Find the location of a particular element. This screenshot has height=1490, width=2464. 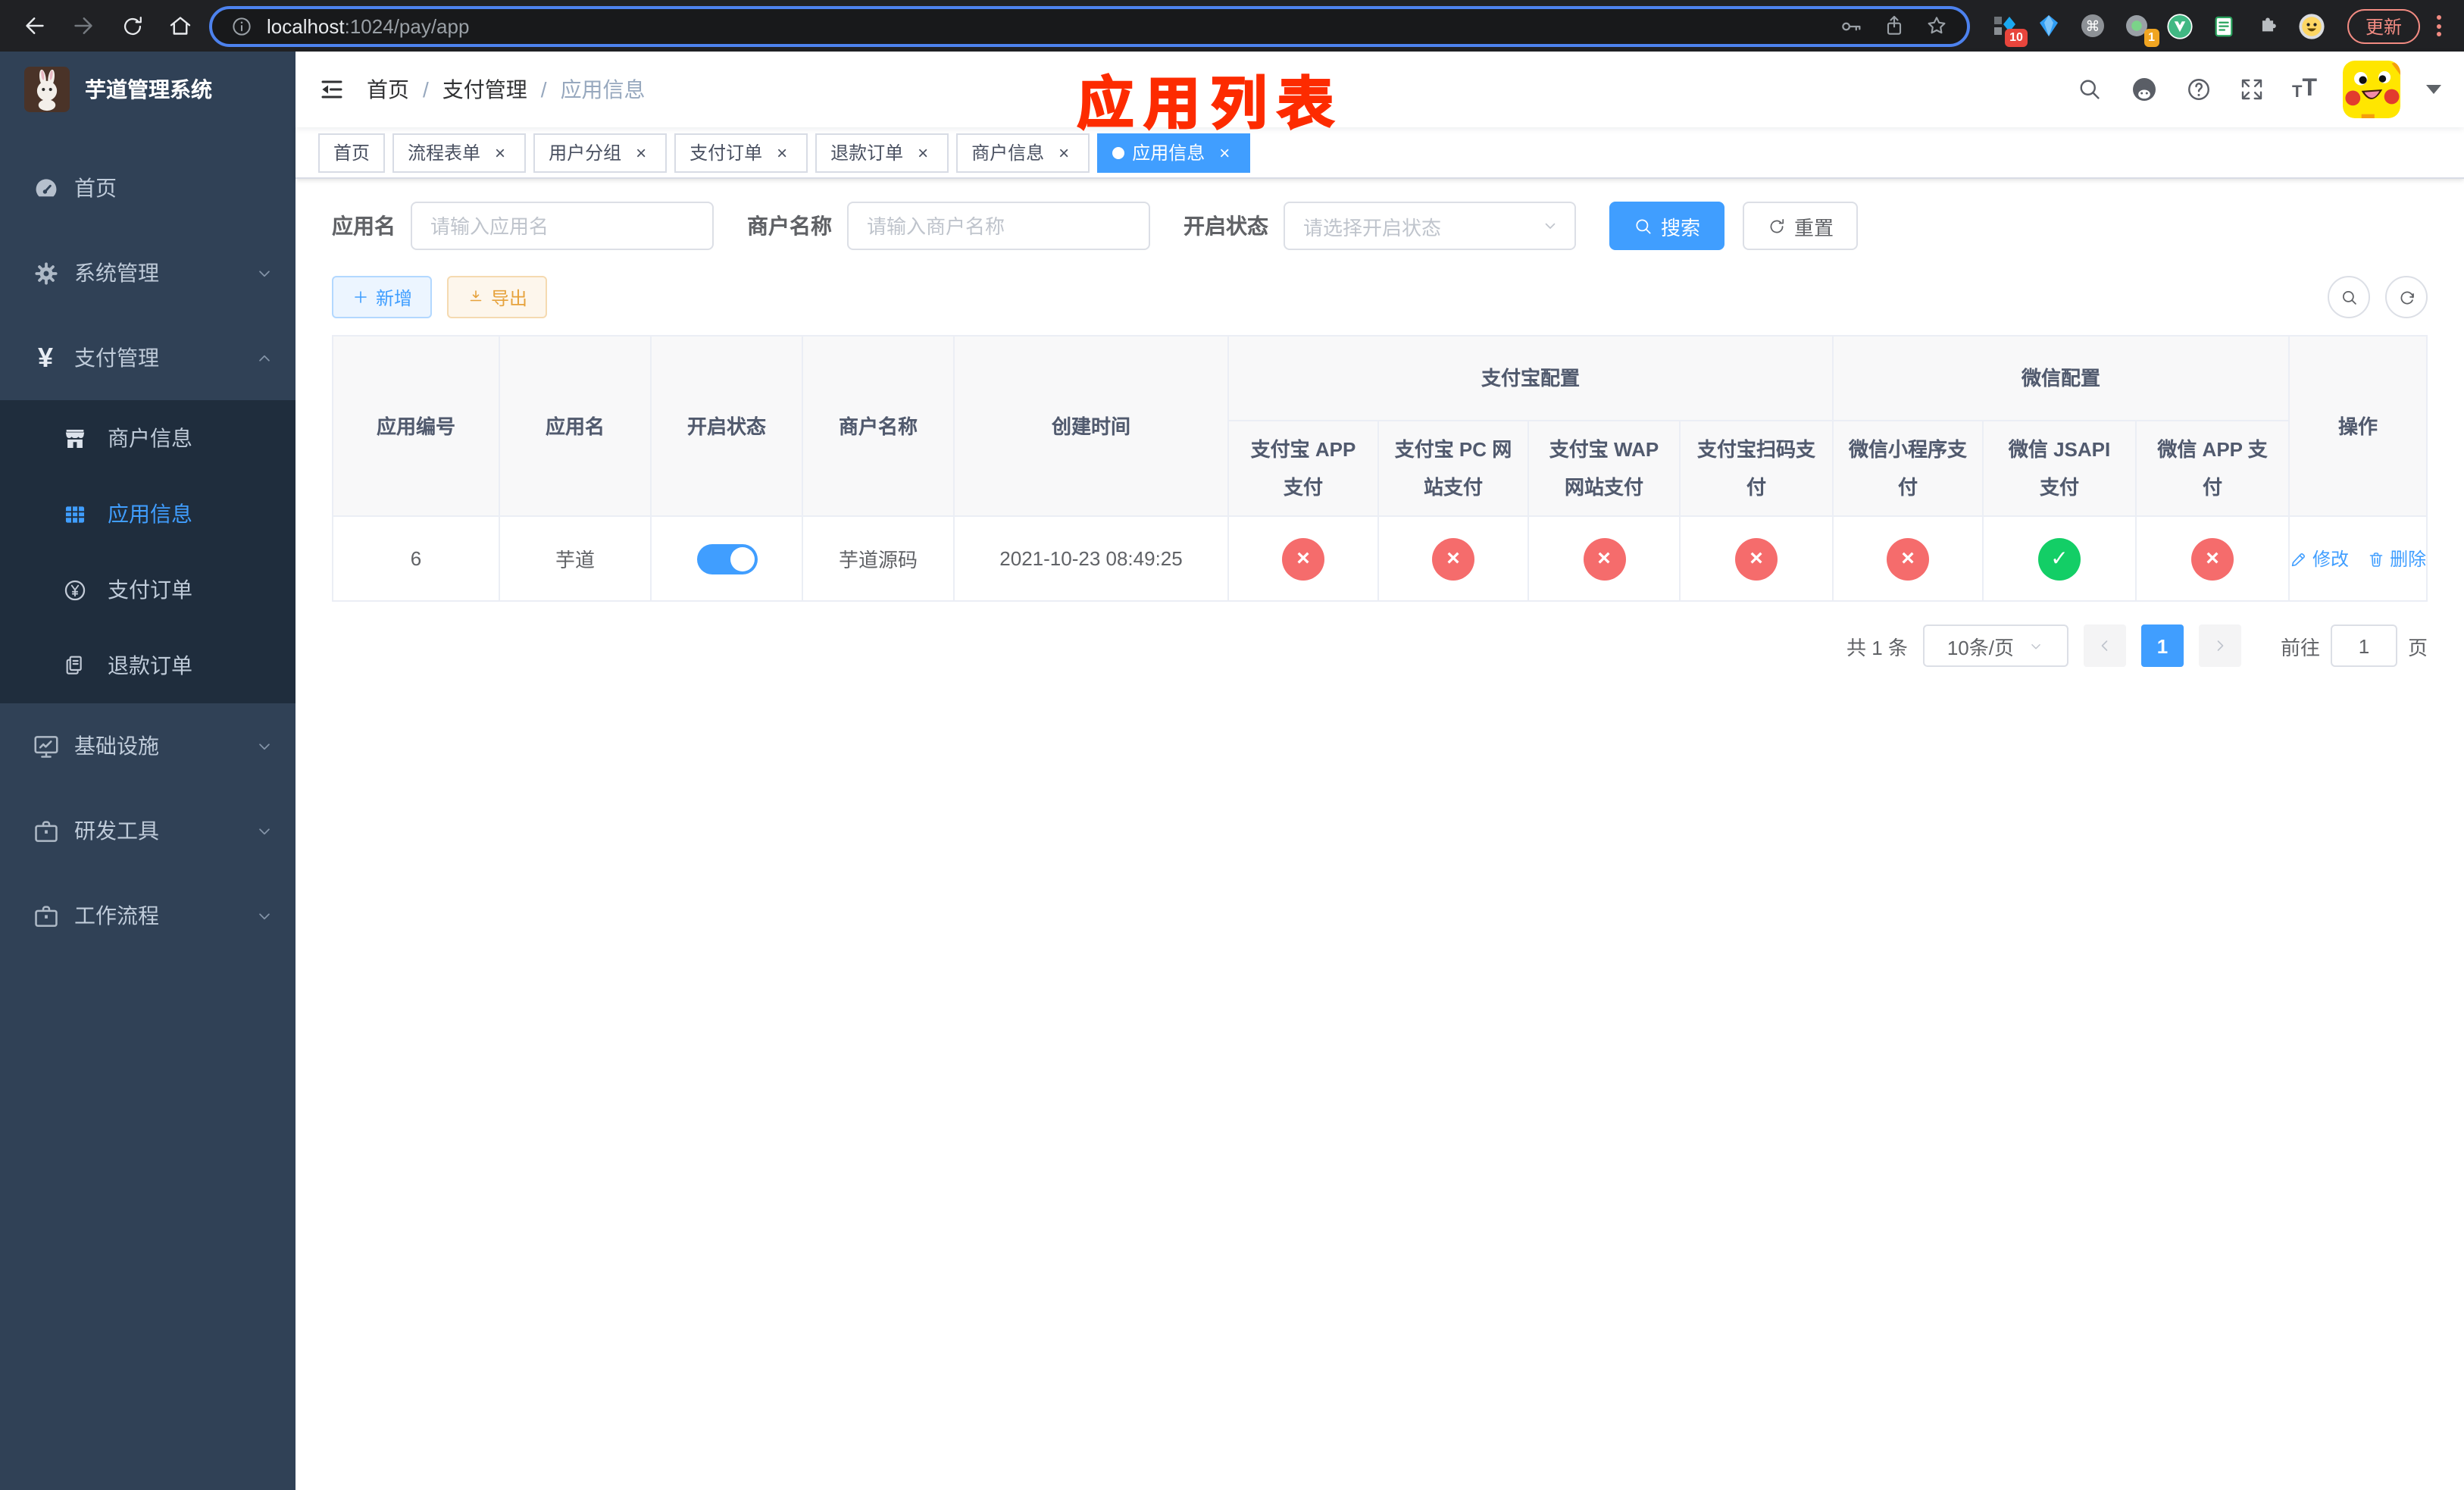

app-name-label: 应用名 is located at coordinates (364, 226).